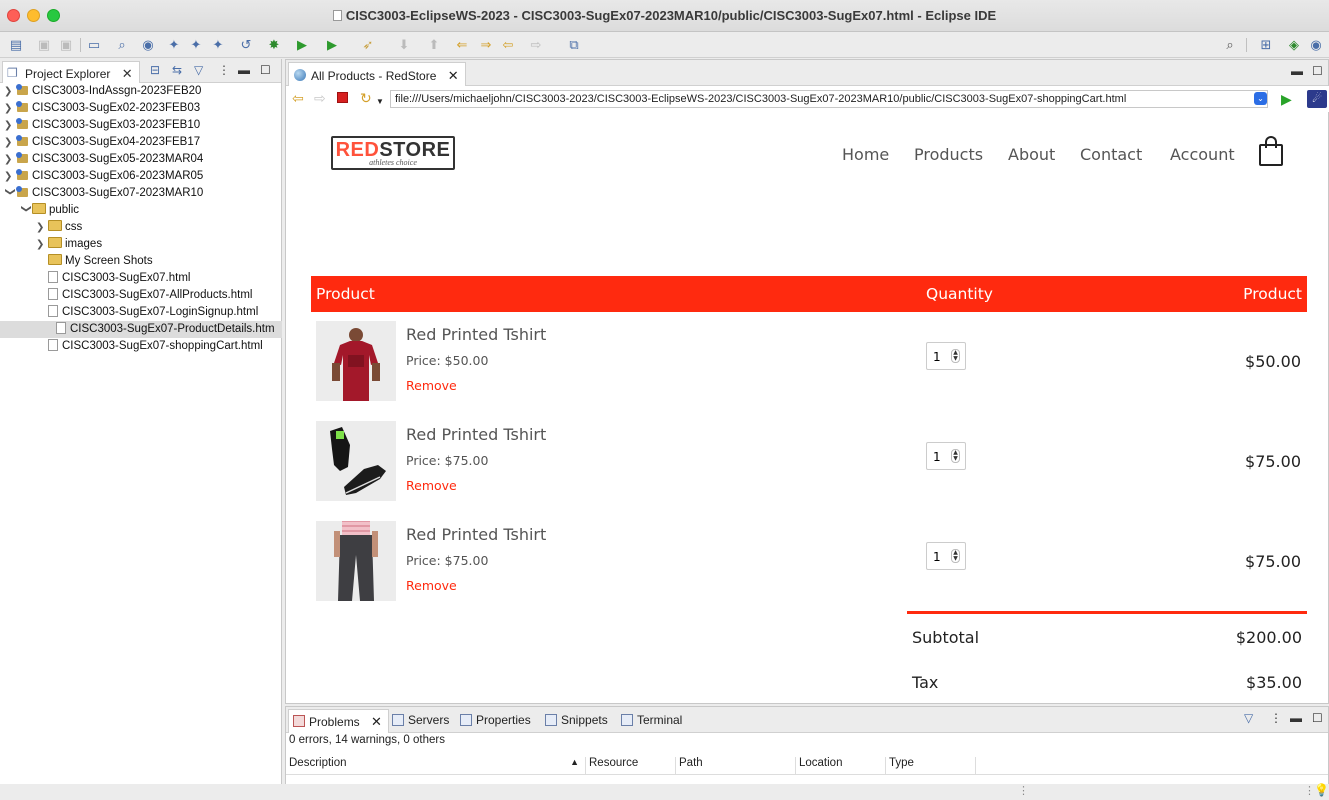 The height and width of the screenshot is (800, 1329). What do you see at coordinates (26, 211) in the screenshot?
I see `chevron-down-icon: ❯` at bounding box center [26, 211].